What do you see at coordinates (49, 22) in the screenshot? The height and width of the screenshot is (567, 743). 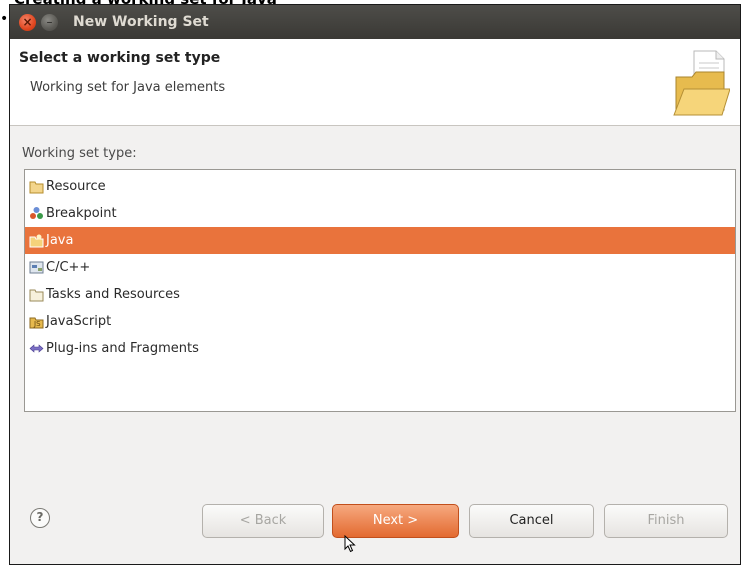 I see `minimize-button: –` at bounding box center [49, 22].